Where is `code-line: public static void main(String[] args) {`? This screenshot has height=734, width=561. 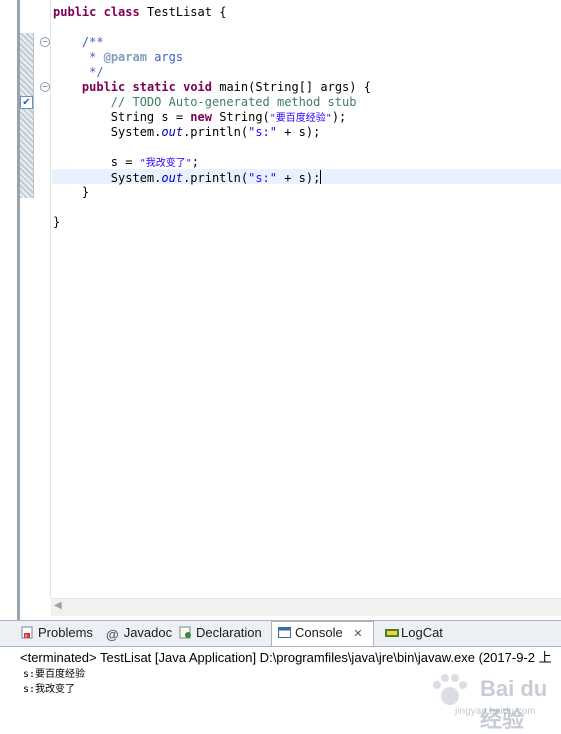
code-line: public static void main(String[] args) { is located at coordinates (212, 87).